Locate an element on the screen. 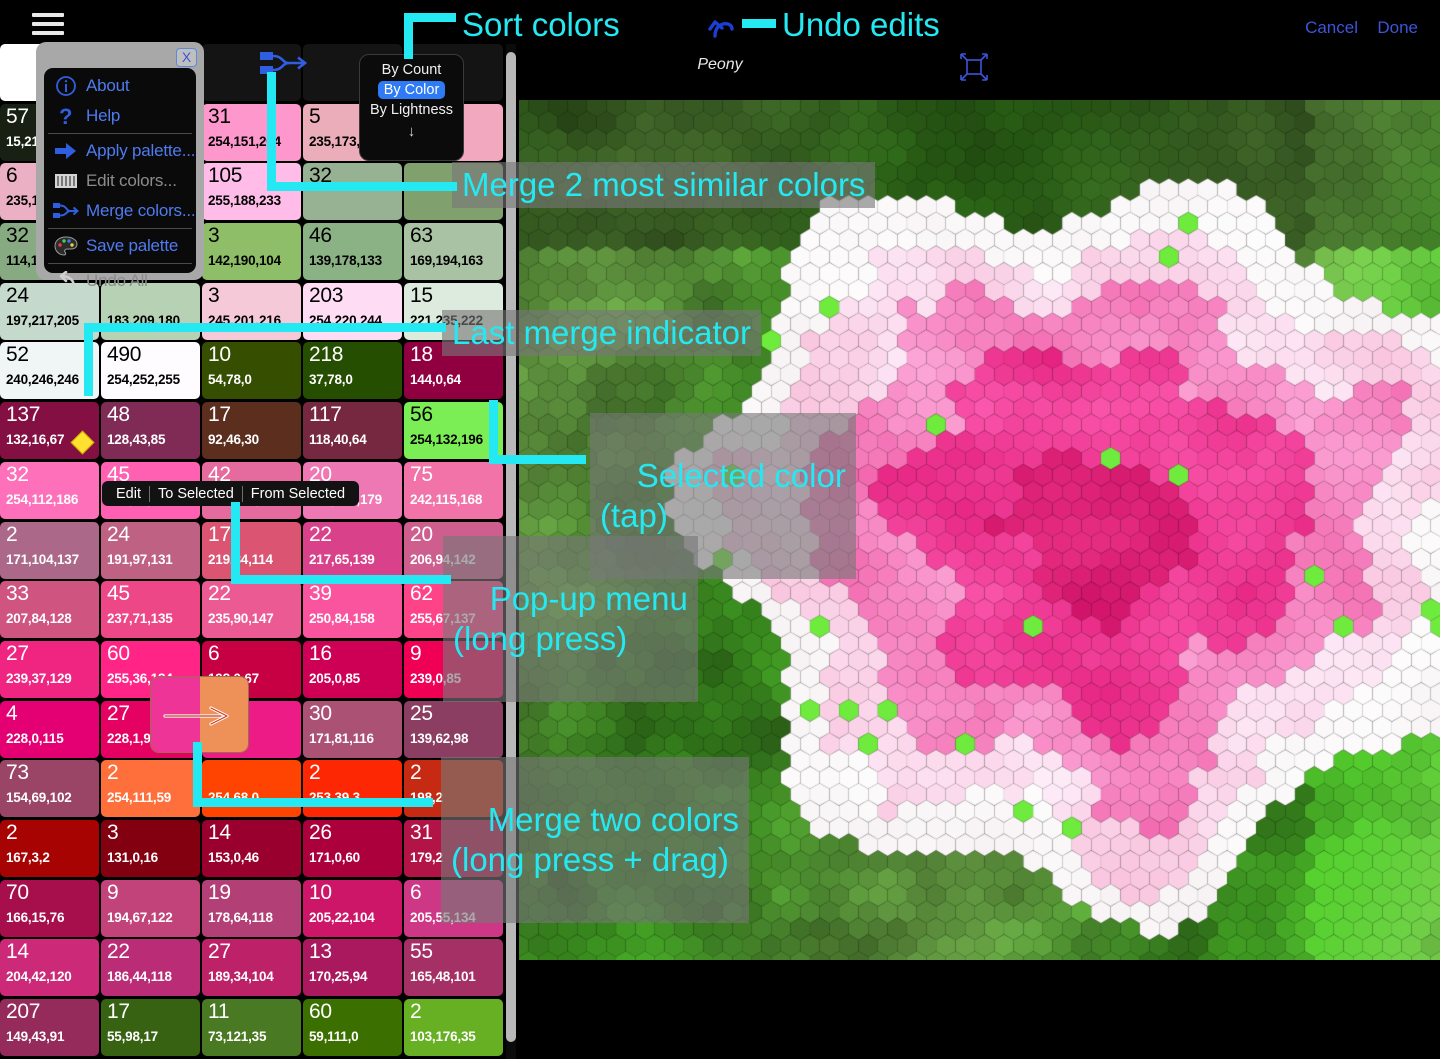 This screenshot has height=1059, width=1440. context-from-selected-button: From Selected is located at coordinates (298, 494).